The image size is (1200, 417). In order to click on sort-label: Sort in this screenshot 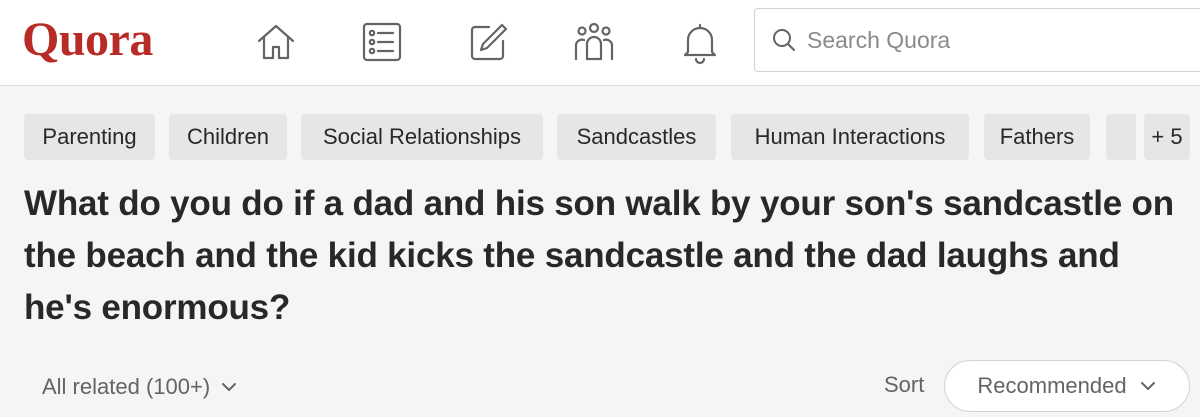, I will do `click(904, 384)`.